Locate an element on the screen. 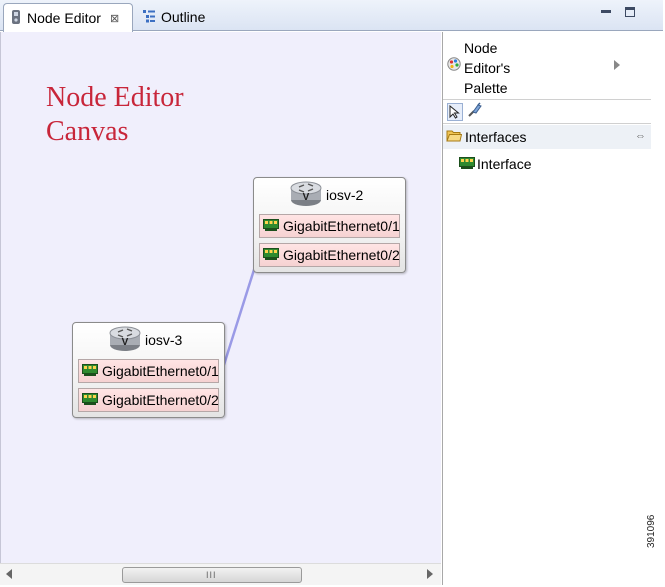 The width and height of the screenshot is (665, 587). tab-outline: Outline is located at coordinates (181, 17).